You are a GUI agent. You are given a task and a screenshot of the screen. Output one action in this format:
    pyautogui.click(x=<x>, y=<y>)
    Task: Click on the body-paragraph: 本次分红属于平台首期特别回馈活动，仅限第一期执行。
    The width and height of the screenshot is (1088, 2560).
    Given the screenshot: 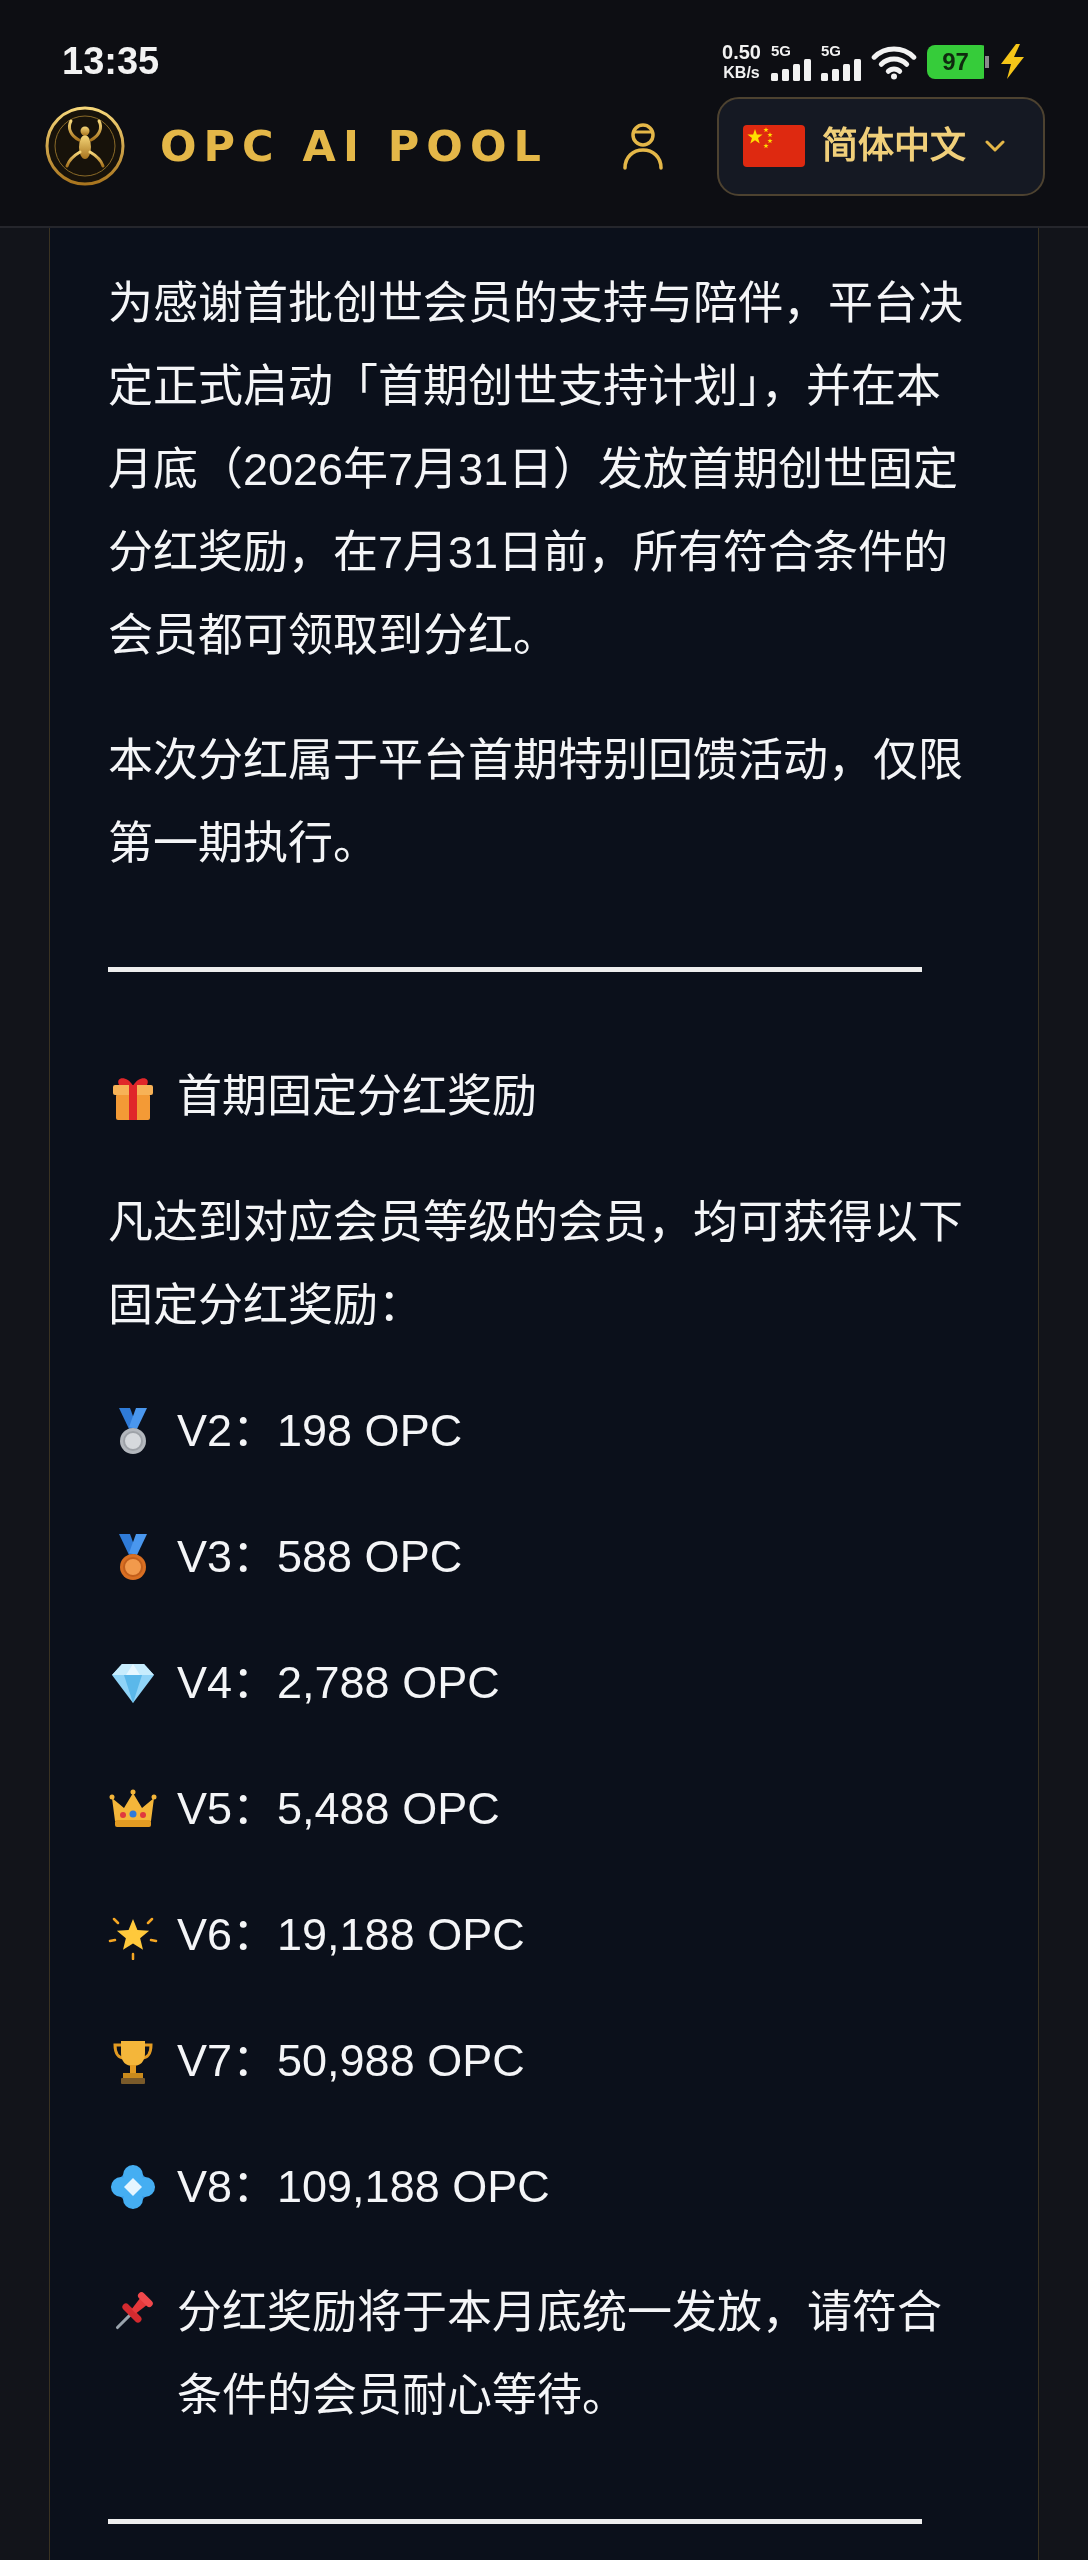 What is the action you would take?
    pyautogui.click(x=536, y=802)
    